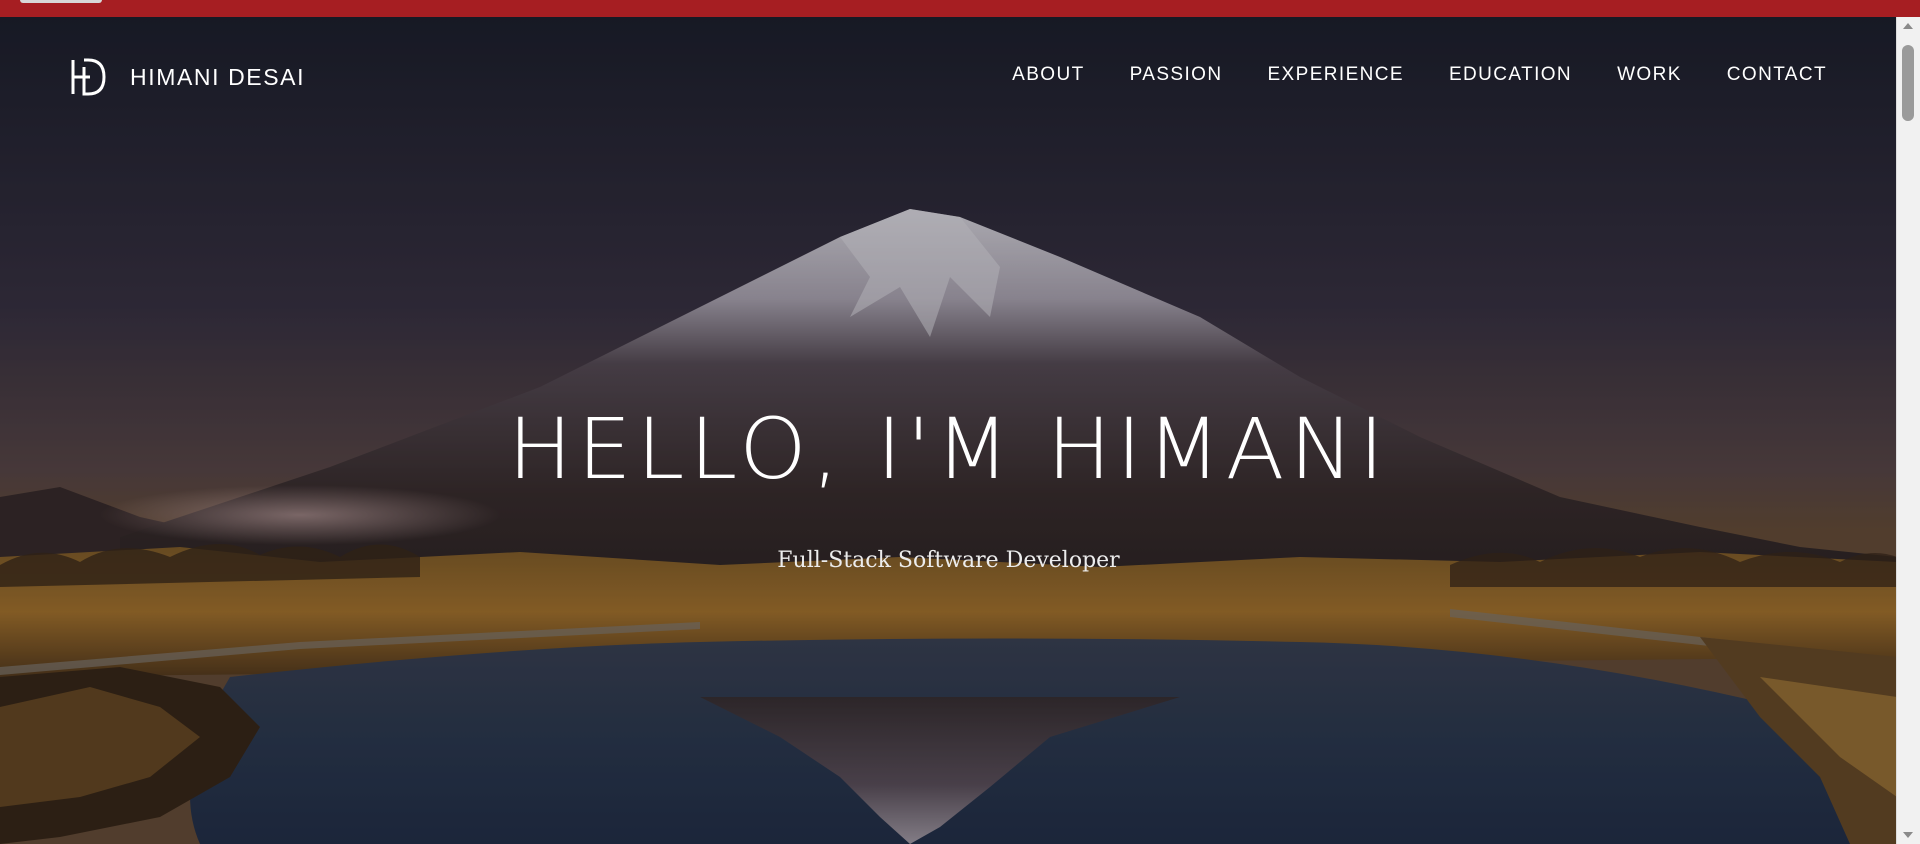 The height and width of the screenshot is (844, 1920). Describe the element at coordinates (1510, 75) in the screenshot. I see `nav-item-education: EDUCATION` at that location.